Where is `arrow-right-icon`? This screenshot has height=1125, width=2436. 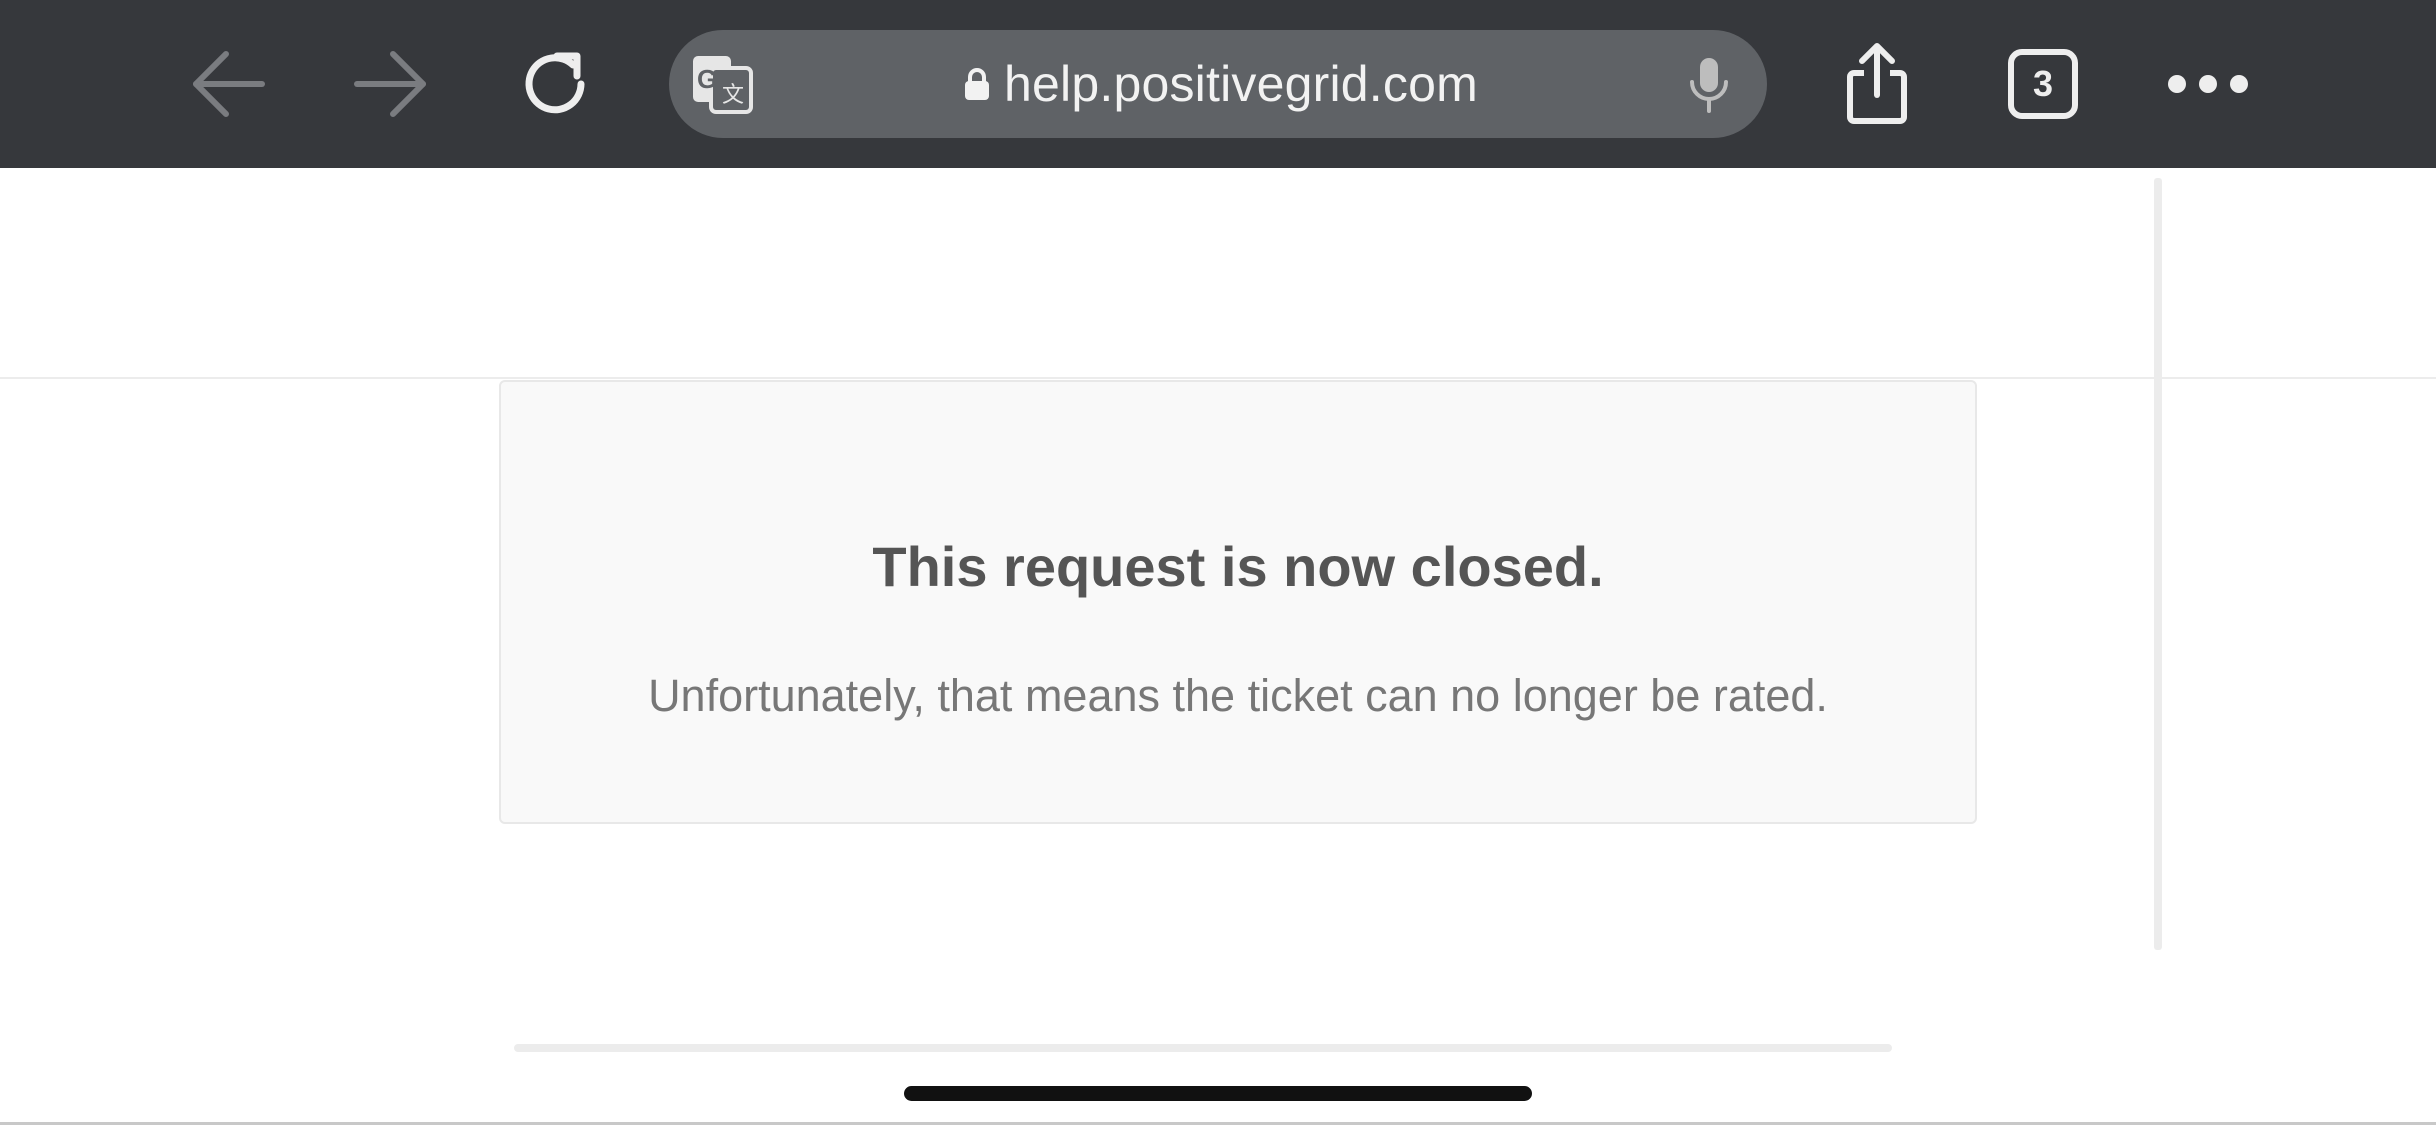
arrow-right-icon is located at coordinates (390, 84).